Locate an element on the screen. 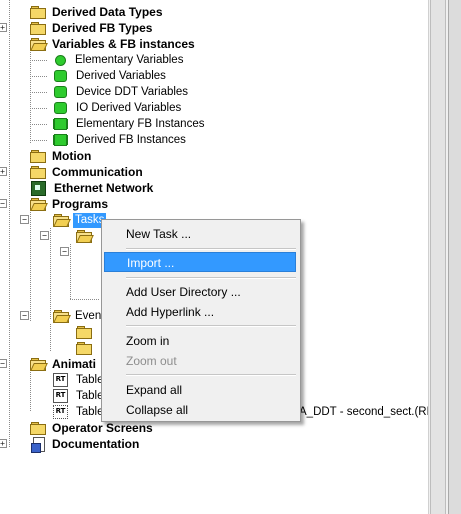 Image resolution: width=461 pixels, height=514 pixels. tree-item-label: Documentation is located at coordinates (96, 443).